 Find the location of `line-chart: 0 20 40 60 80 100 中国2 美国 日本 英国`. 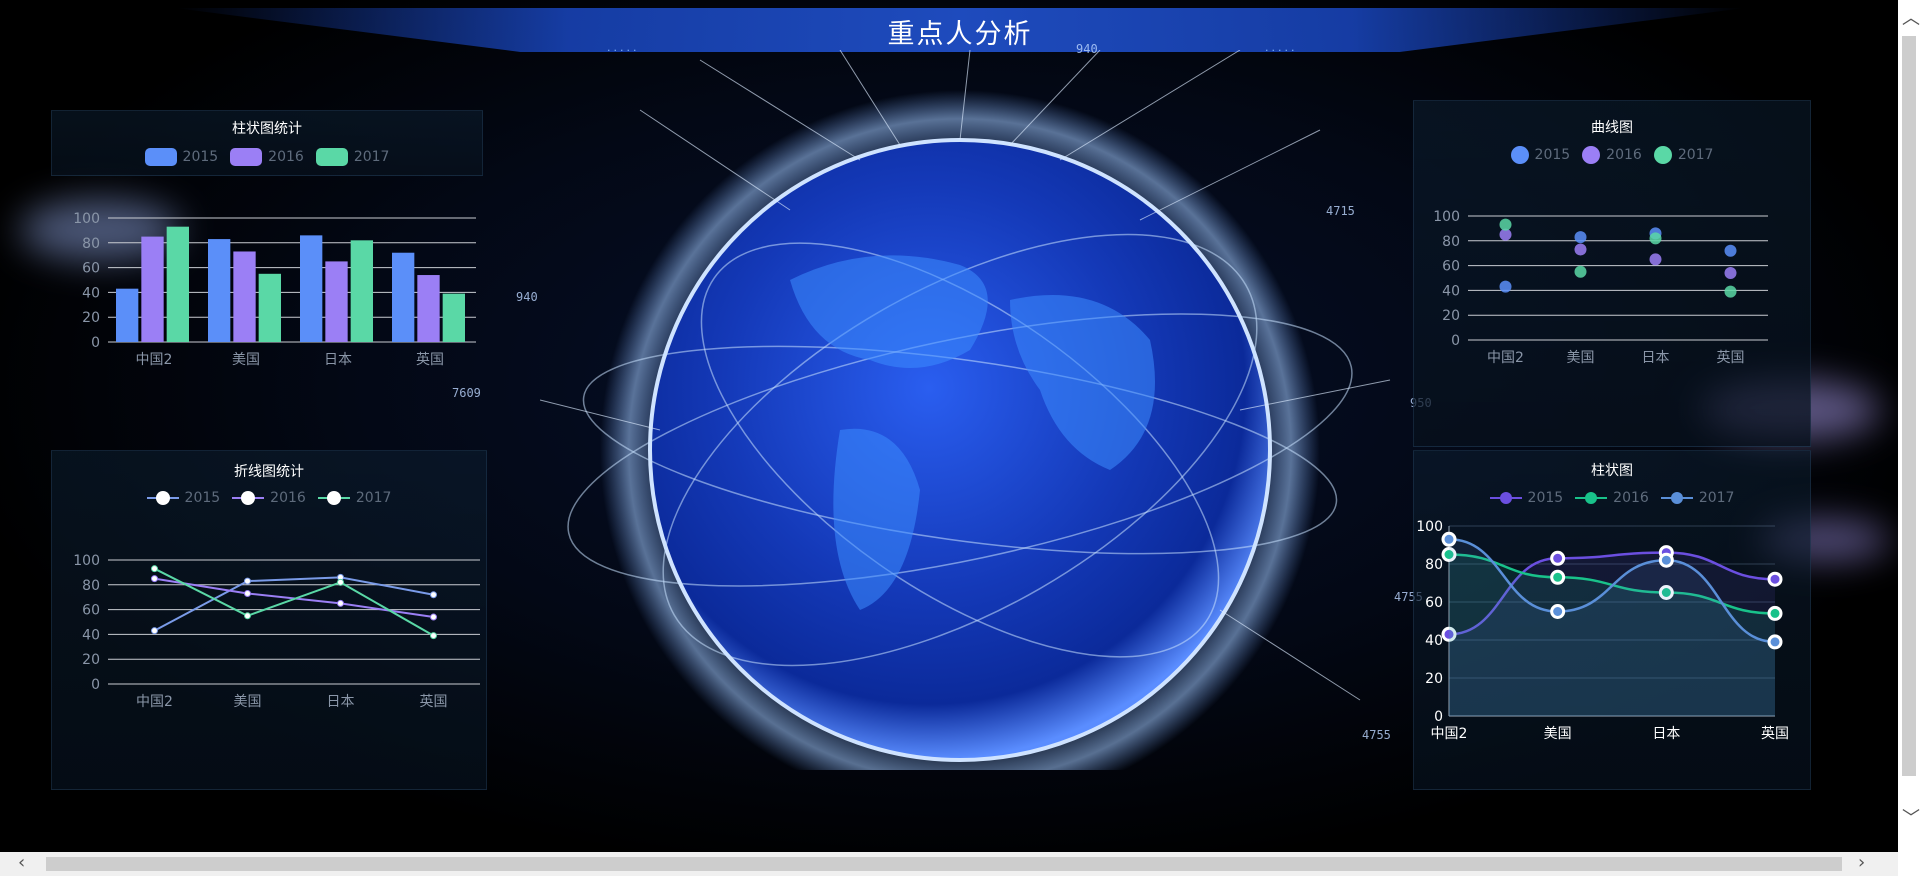

line-chart: 0 20 40 60 80 100 中国2 美国 日本 英国 is located at coordinates (276, 631).